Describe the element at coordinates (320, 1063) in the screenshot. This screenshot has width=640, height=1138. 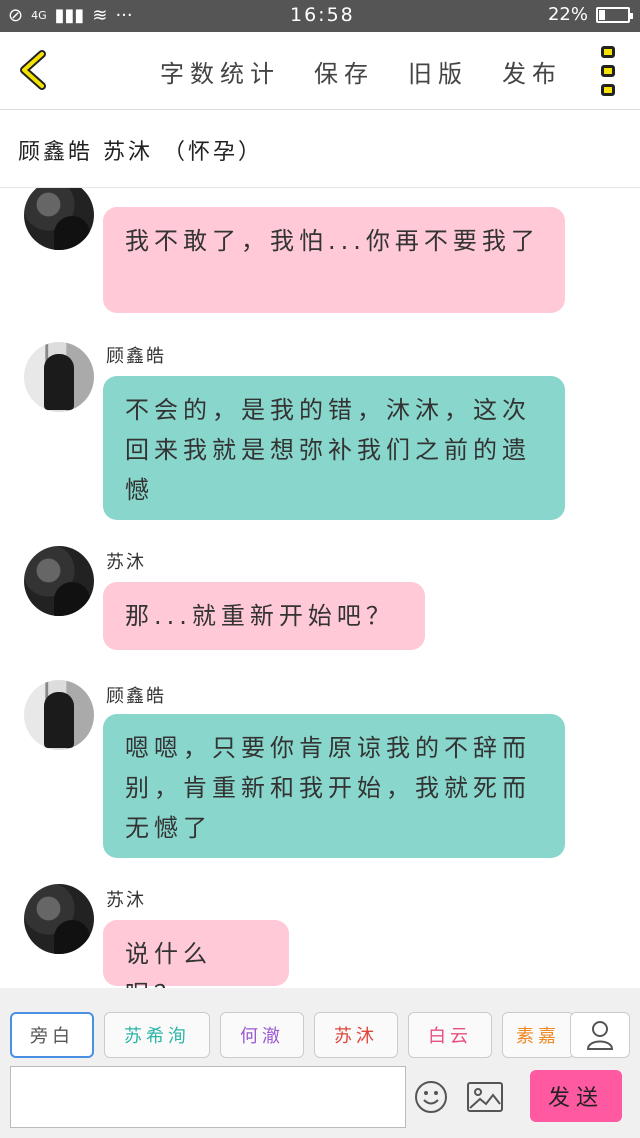
I see `composer-panel: 旁白 苏希洵 何澈 苏沐 白云 素嘉 发送` at that location.